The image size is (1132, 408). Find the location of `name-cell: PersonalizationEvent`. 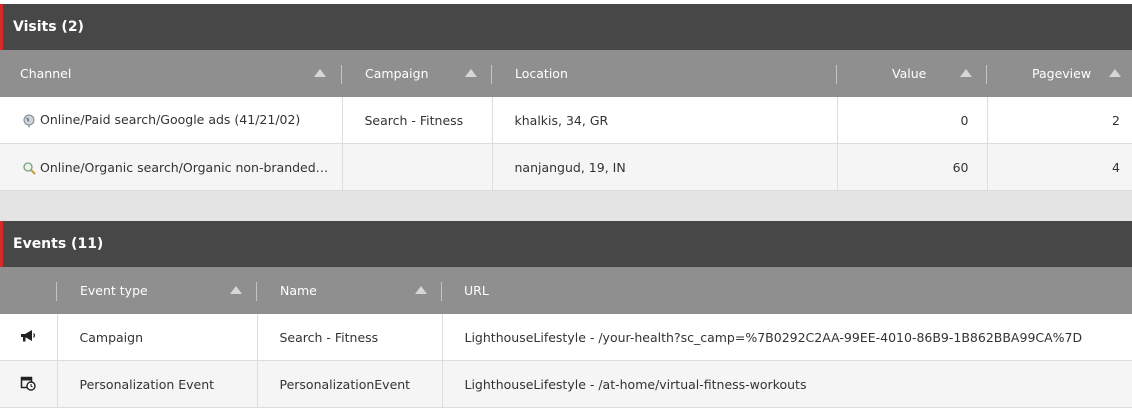

name-cell: PersonalizationEvent is located at coordinates (350, 384).